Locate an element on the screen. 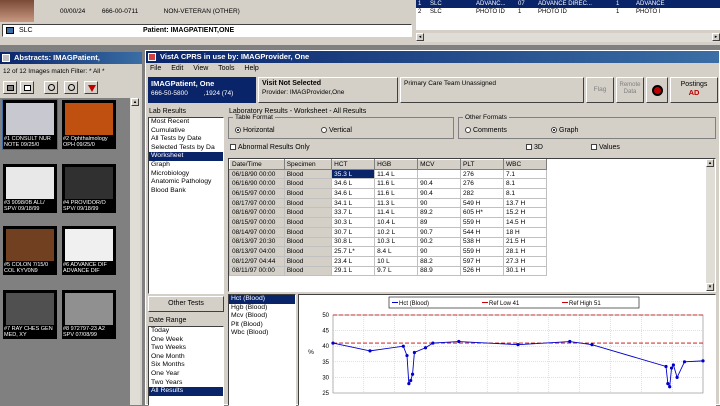 The image size is (720, 406). vertical-radio: Vertical is located at coordinates (336, 130).